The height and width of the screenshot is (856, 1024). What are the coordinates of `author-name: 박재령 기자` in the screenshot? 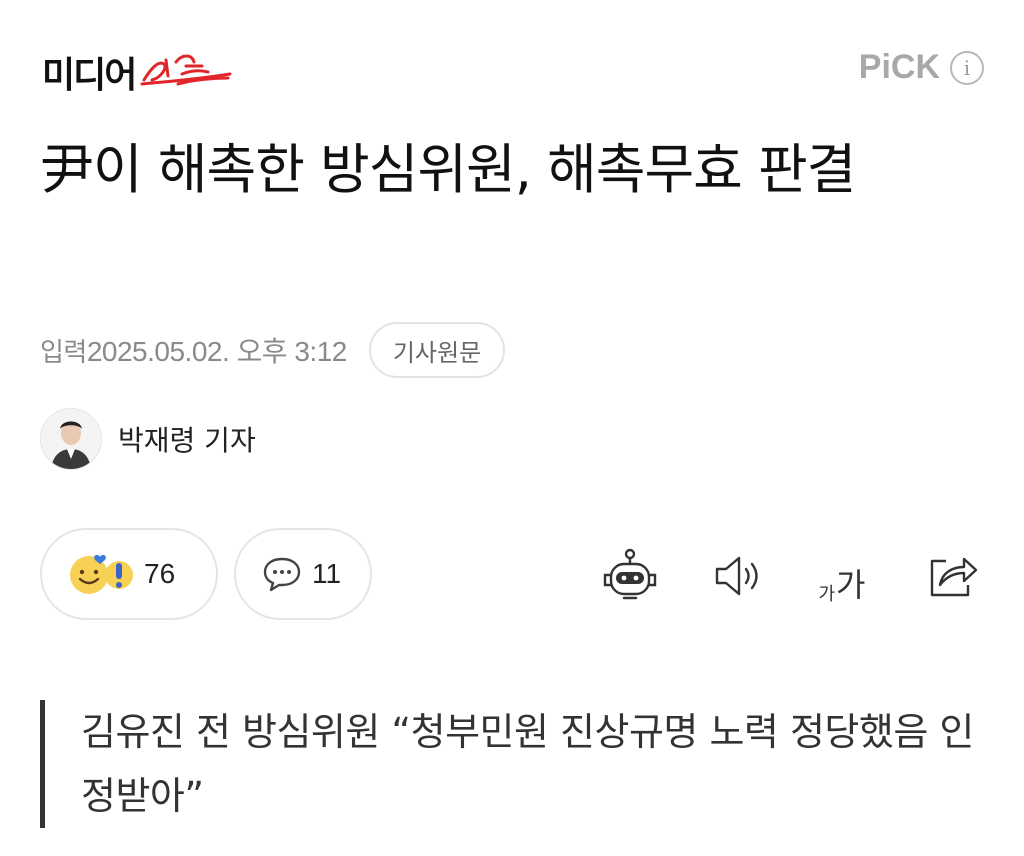 It's located at (187, 440).